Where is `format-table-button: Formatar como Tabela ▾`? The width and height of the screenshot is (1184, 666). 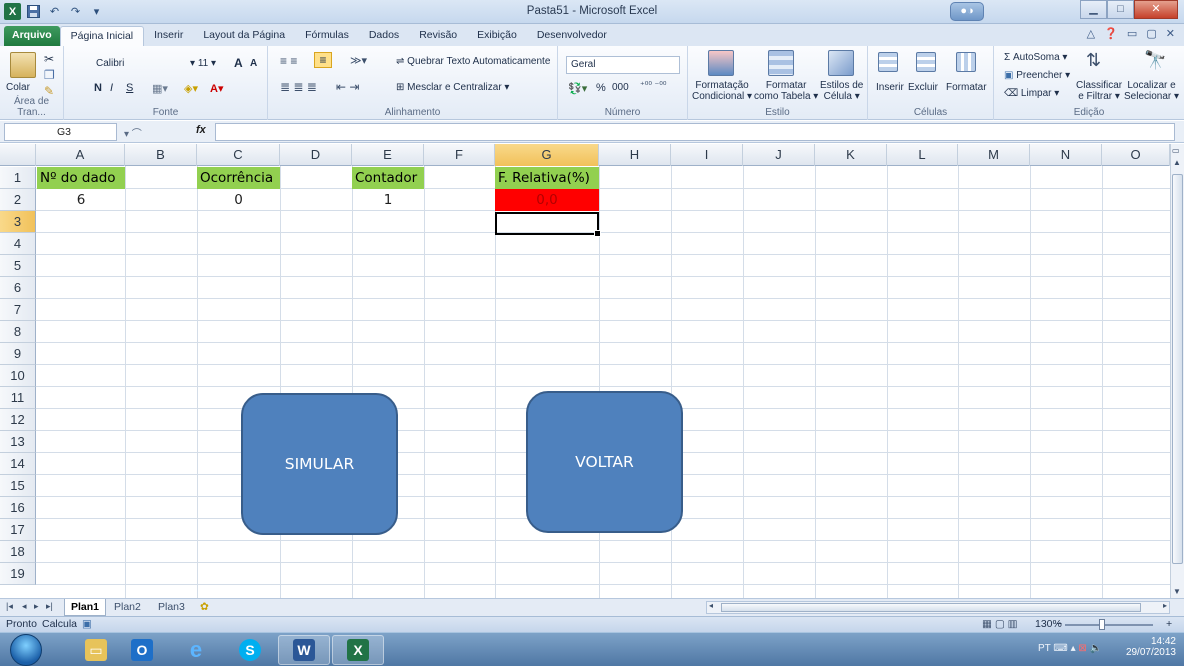 format-table-button: Formatar como Tabela ▾ is located at coordinates (786, 91).